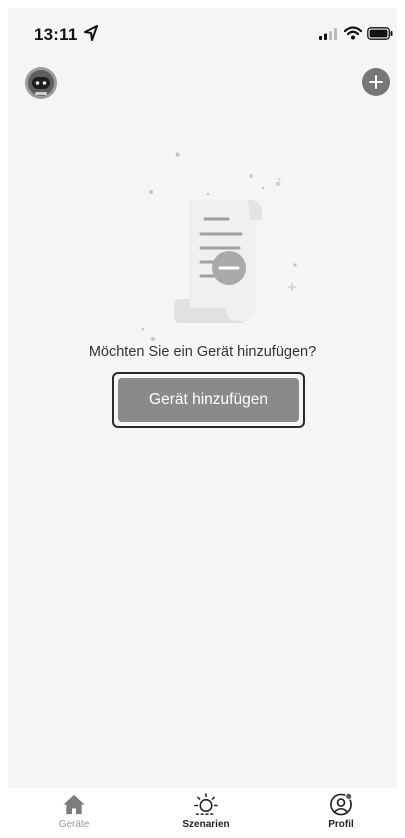  What do you see at coordinates (206, 804) in the screenshot?
I see `sun-icon` at bounding box center [206, 804].